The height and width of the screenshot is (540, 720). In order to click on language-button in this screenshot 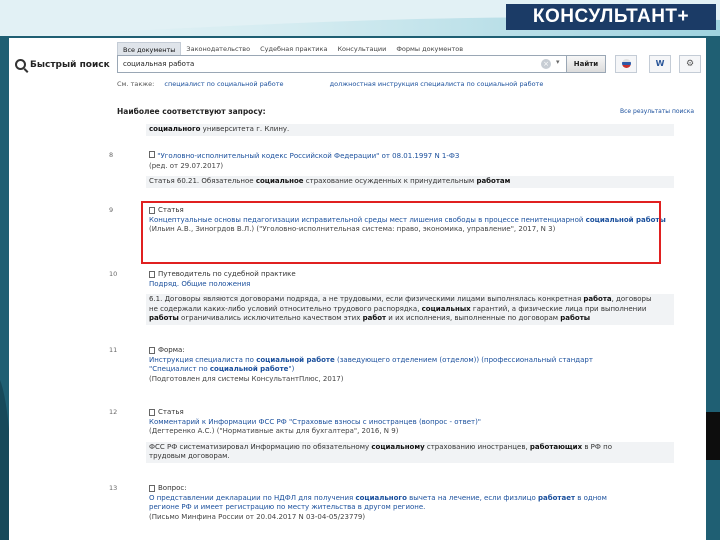, I will do `click(626, 64)`.